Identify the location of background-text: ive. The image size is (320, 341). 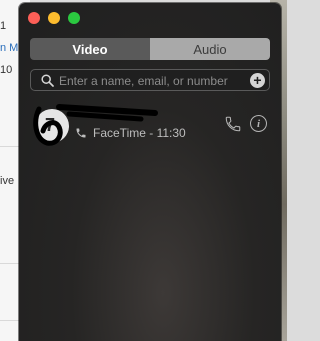
(7, 181).